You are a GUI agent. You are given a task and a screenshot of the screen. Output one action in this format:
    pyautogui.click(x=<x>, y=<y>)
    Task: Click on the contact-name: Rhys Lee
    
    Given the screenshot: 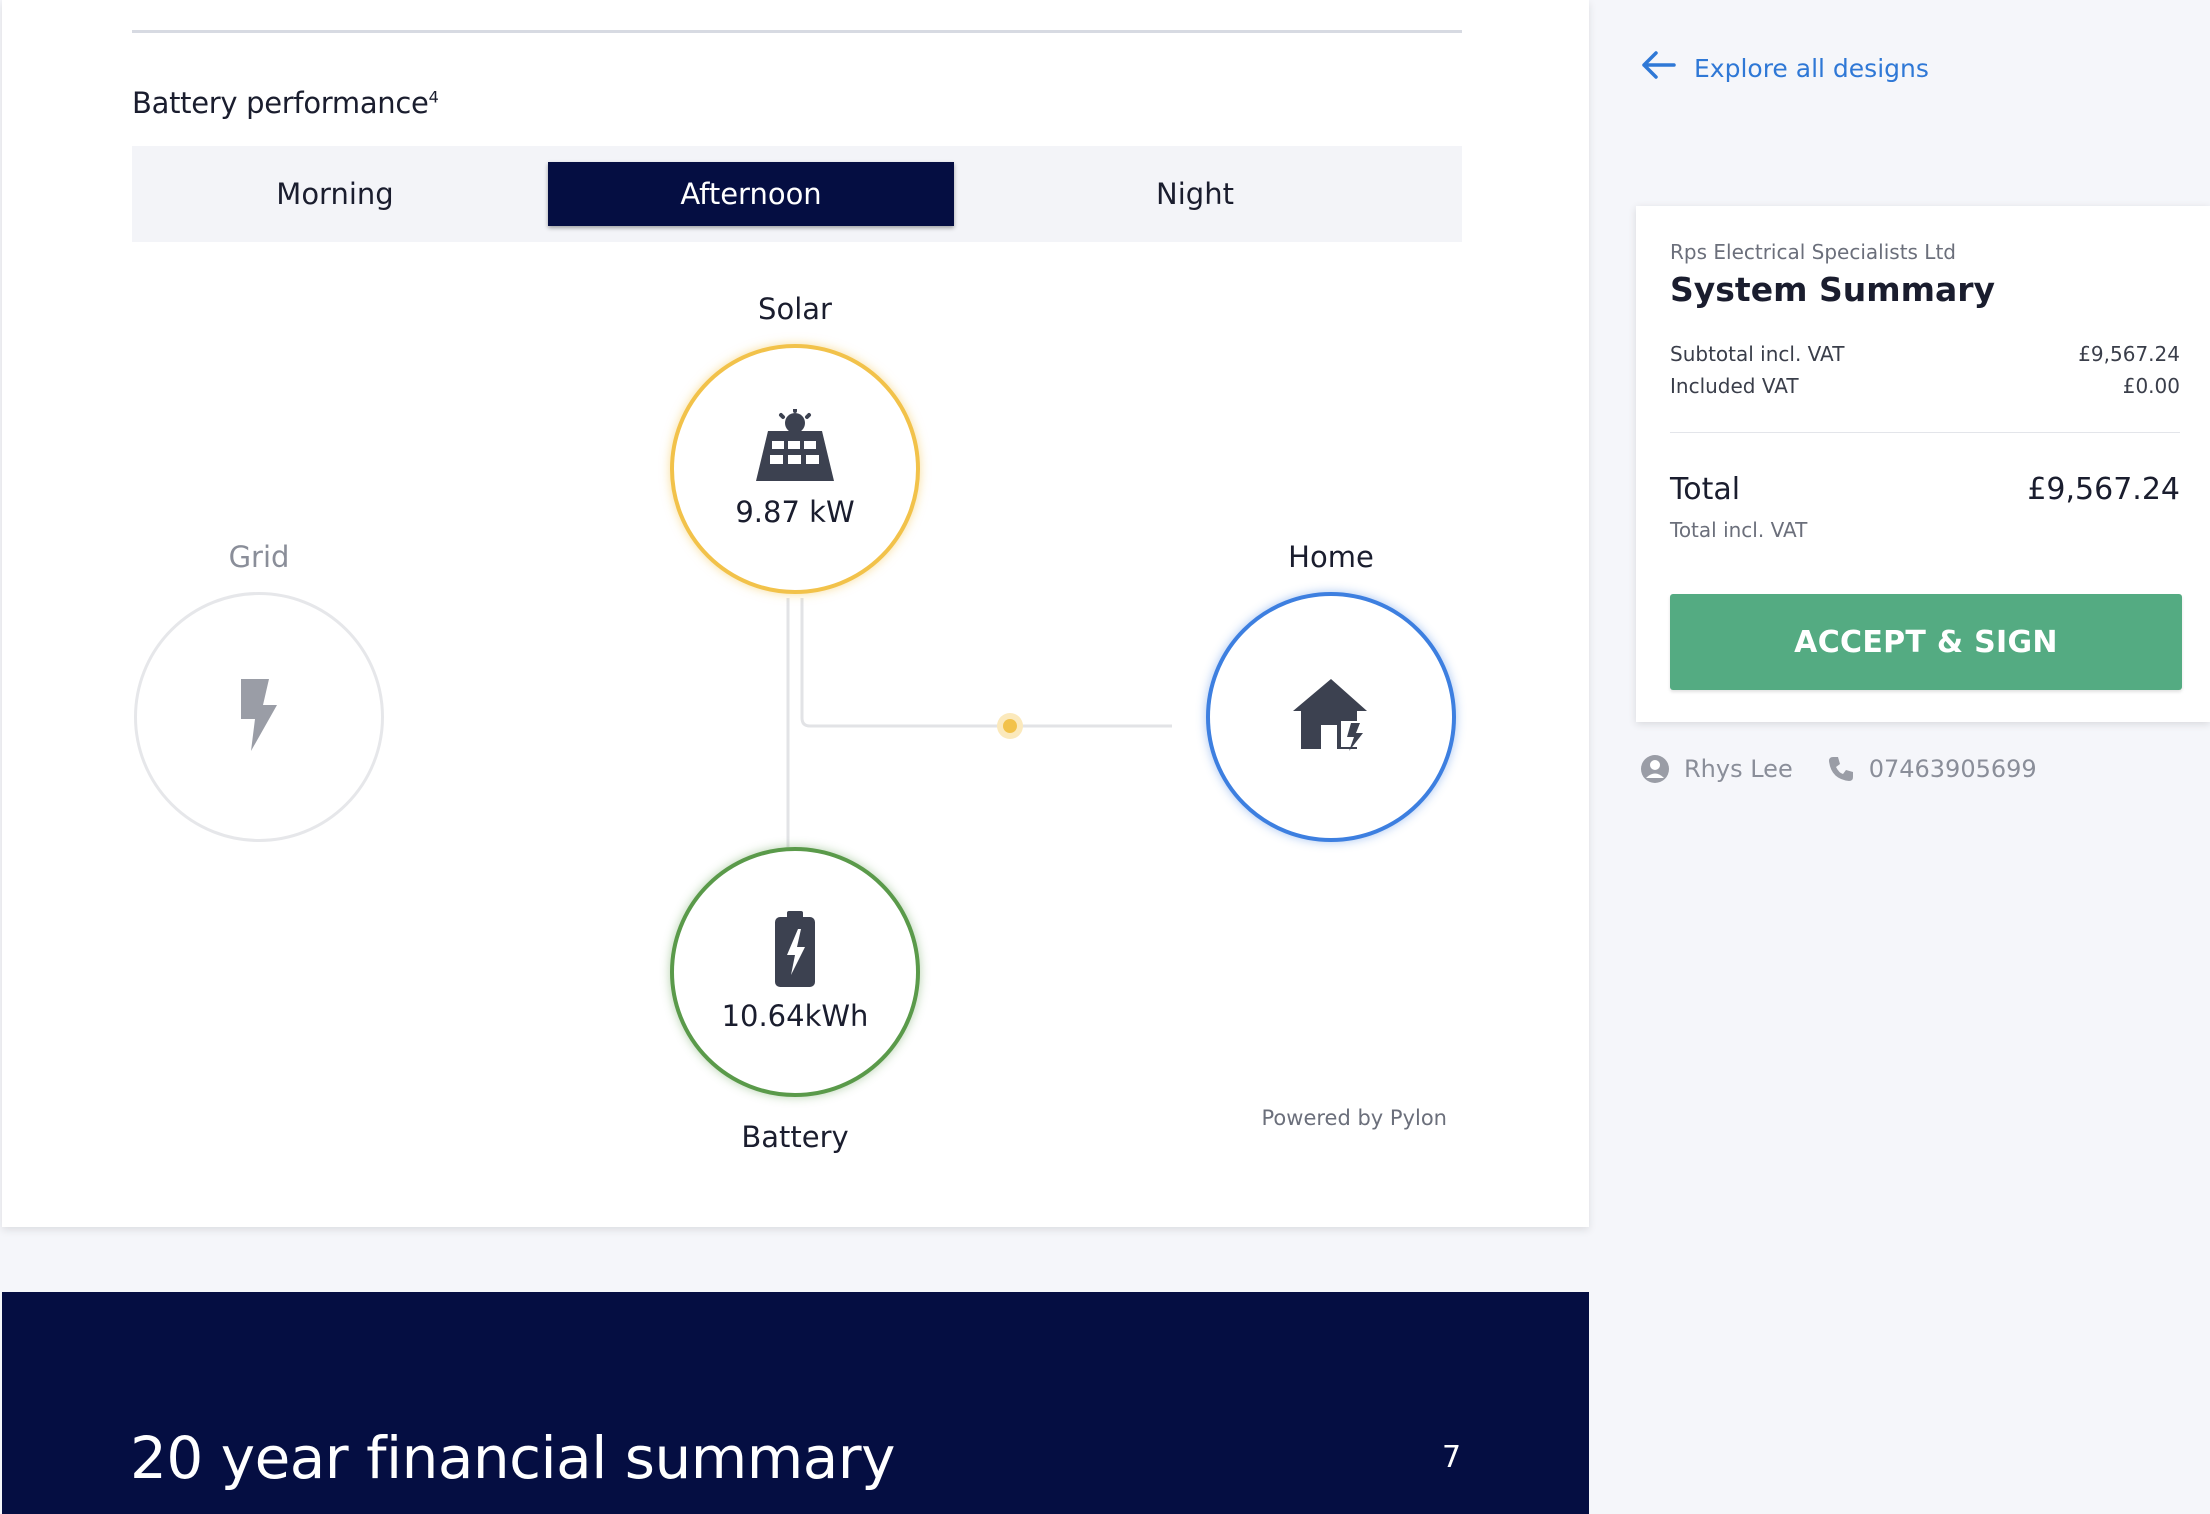 What is the action you would take?
    pyautogui.click(x=1738, y=769)
    